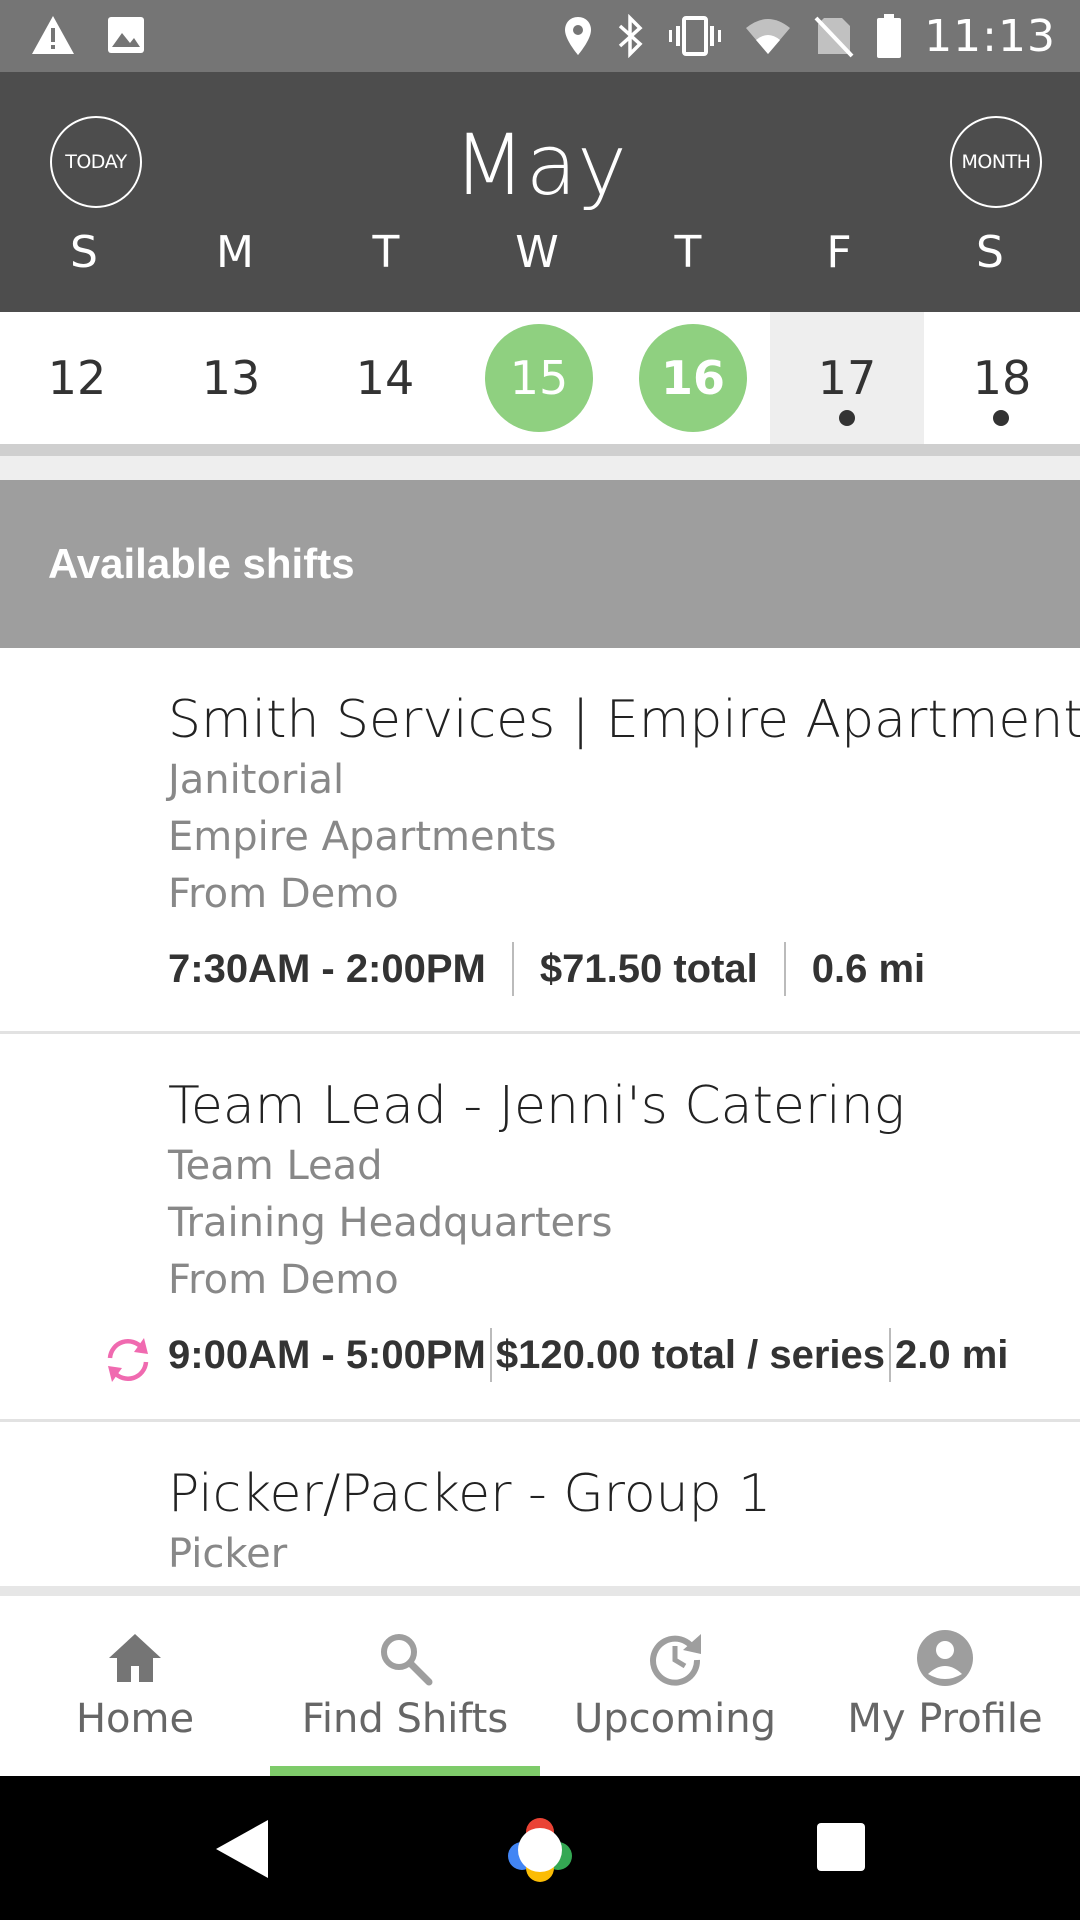 The width and height of the screenshot is (1080, 1920). Describe the element at coordinates (868, 968) in the screenshot. I see `shift-distance: 0.6 mi` at that location.